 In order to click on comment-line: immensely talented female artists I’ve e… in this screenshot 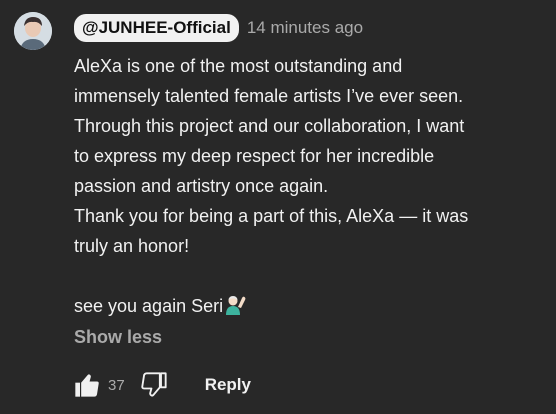, I will do `click(269, 96)`.